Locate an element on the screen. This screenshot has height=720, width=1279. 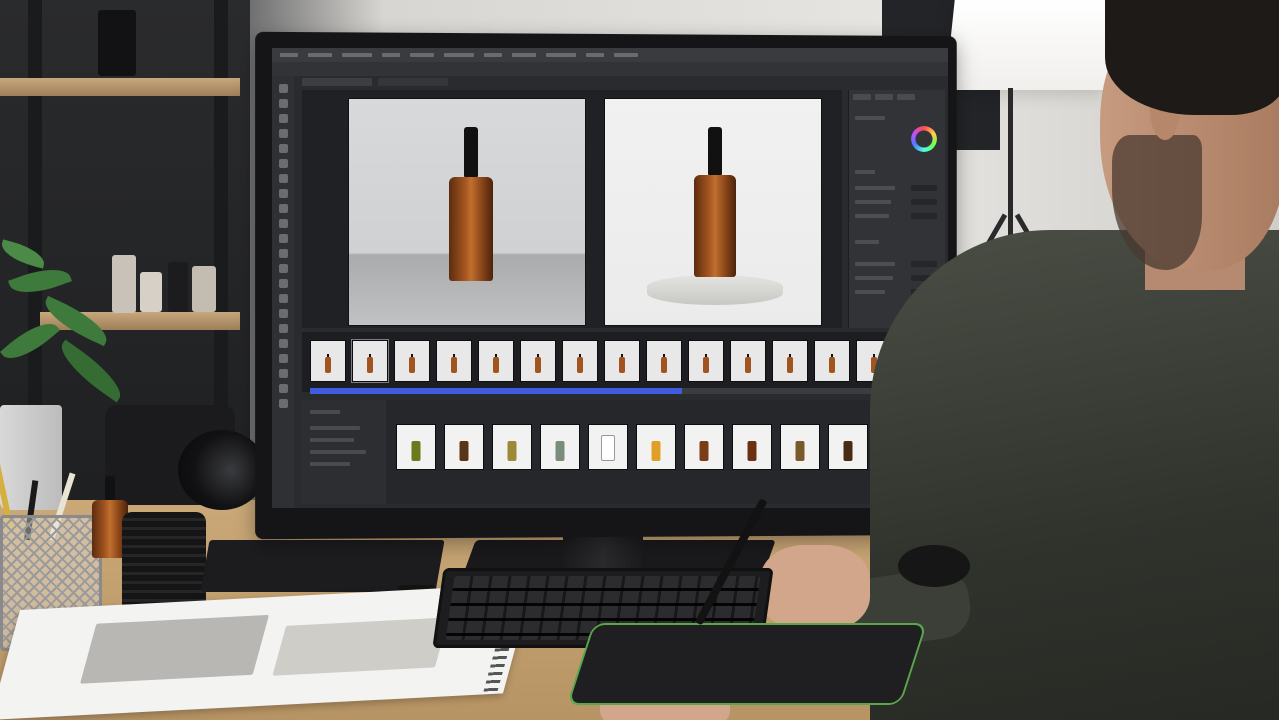
mouse is located at coordinates (934, 566).